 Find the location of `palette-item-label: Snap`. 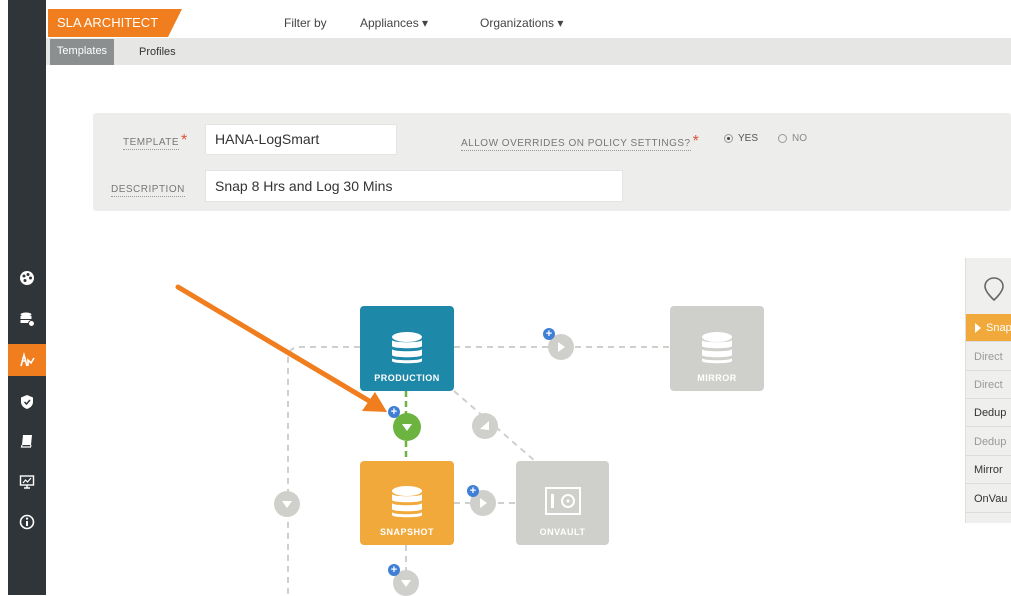

palette-item-label: Snap is located at coordinates (998, 328).